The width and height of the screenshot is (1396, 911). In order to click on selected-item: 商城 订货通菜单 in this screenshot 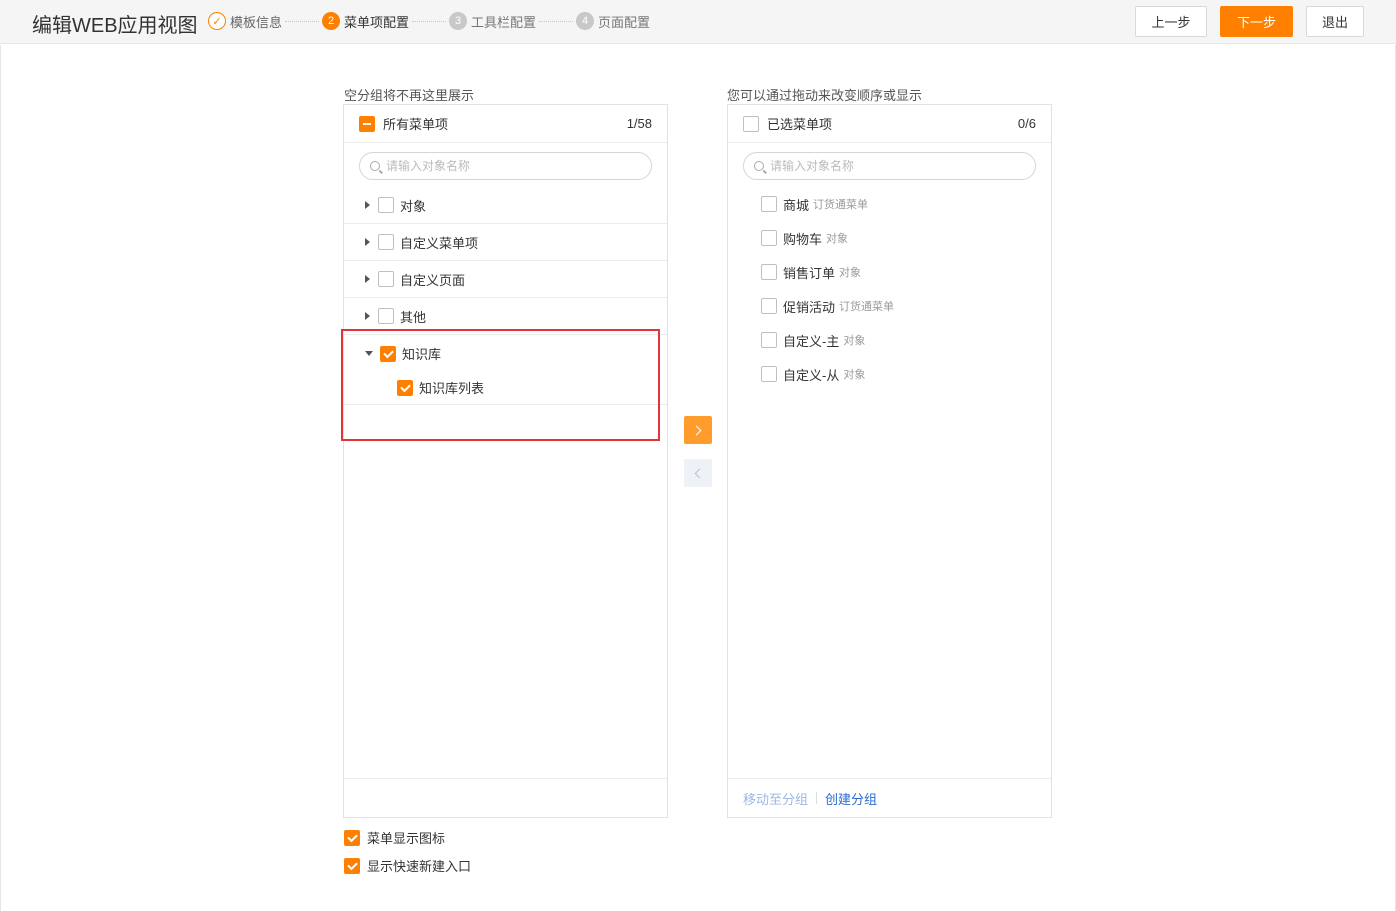, I will do `click(814, 204)`.